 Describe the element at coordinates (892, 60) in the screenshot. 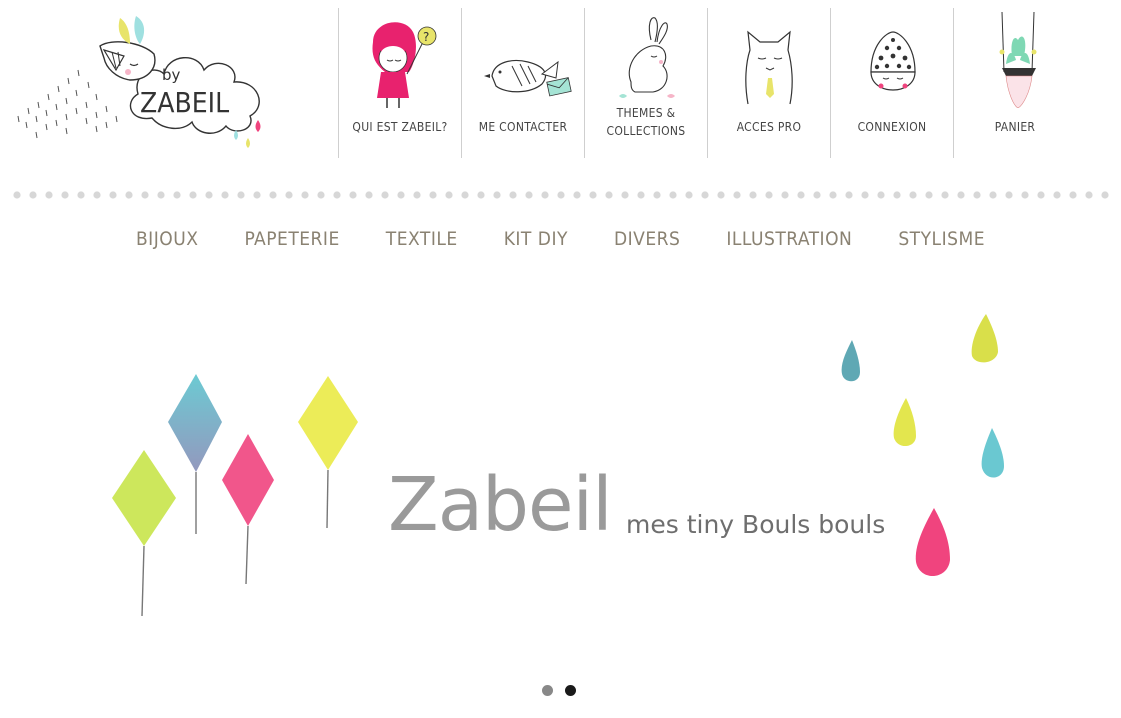

I see `dotted-hat-face-icon` at that location.